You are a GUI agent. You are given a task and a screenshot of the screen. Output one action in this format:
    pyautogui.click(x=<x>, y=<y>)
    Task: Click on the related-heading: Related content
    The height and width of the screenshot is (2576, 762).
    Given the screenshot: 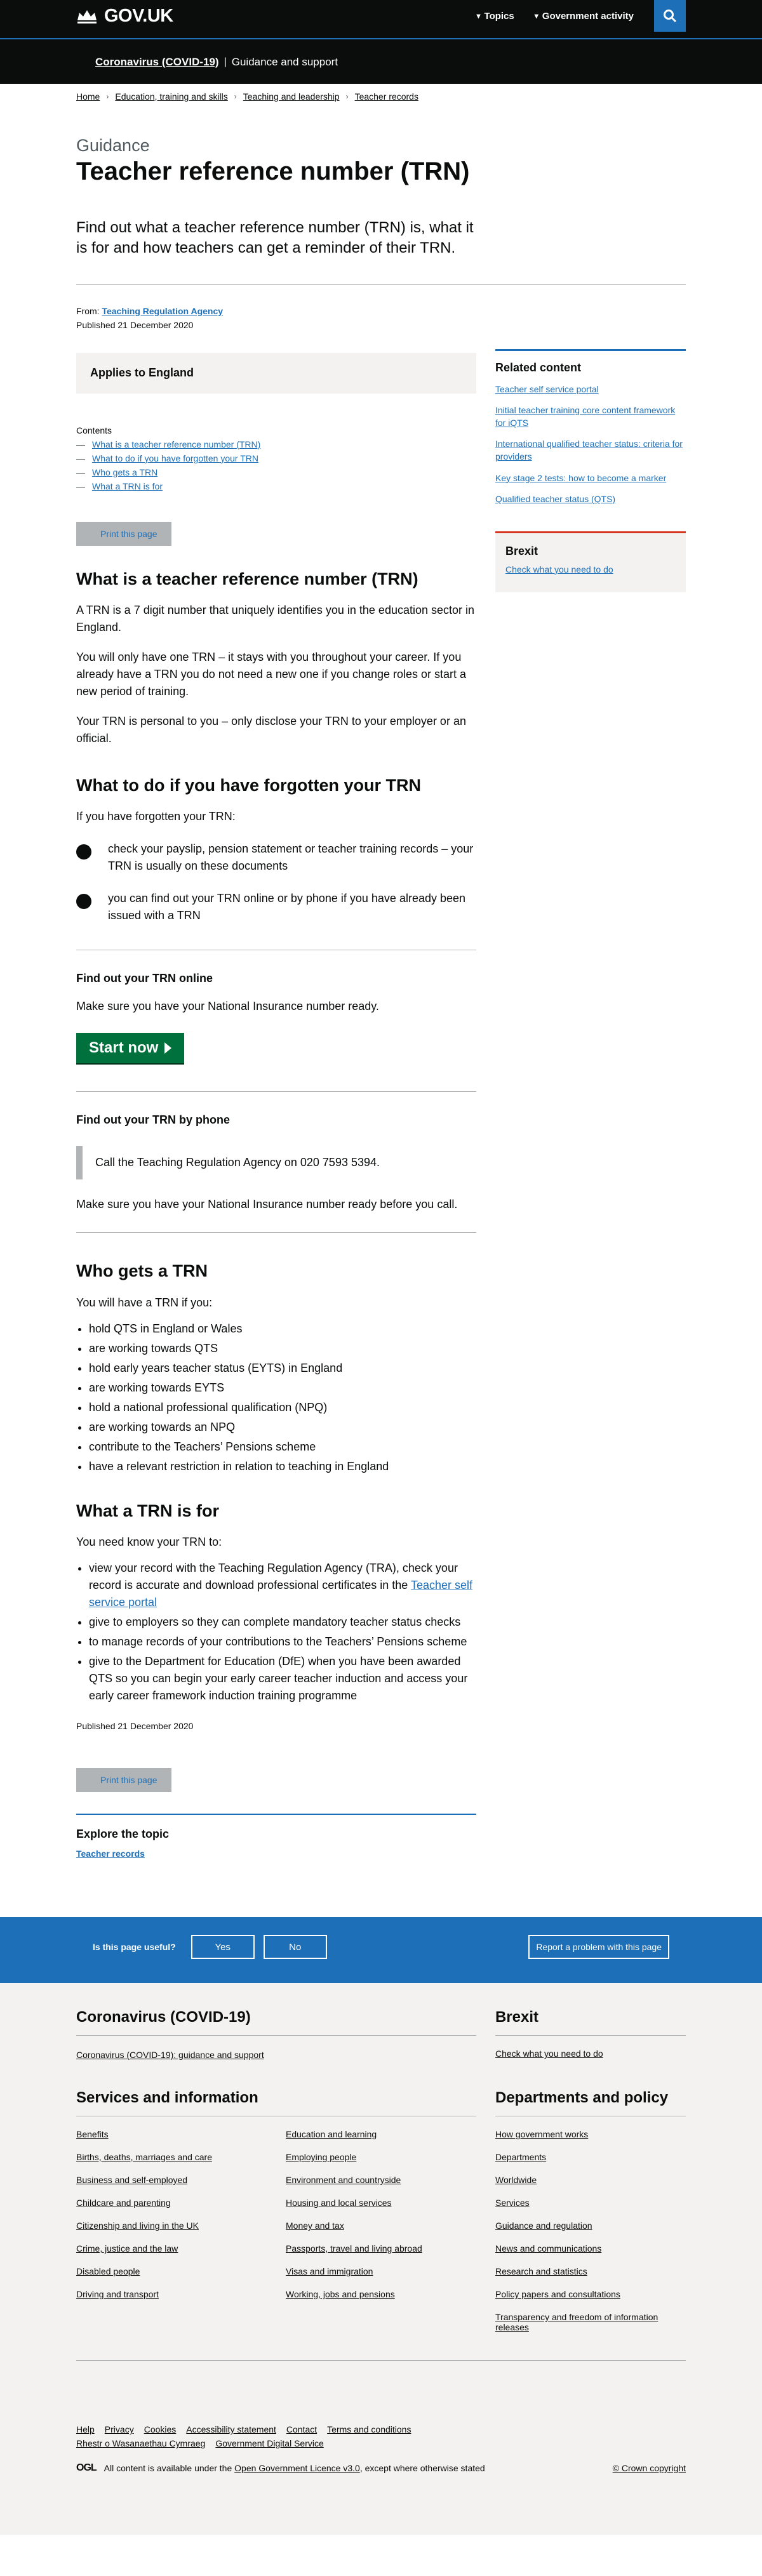 What is the action you would take?
    pyautogui.click(x=538, y=367)
    